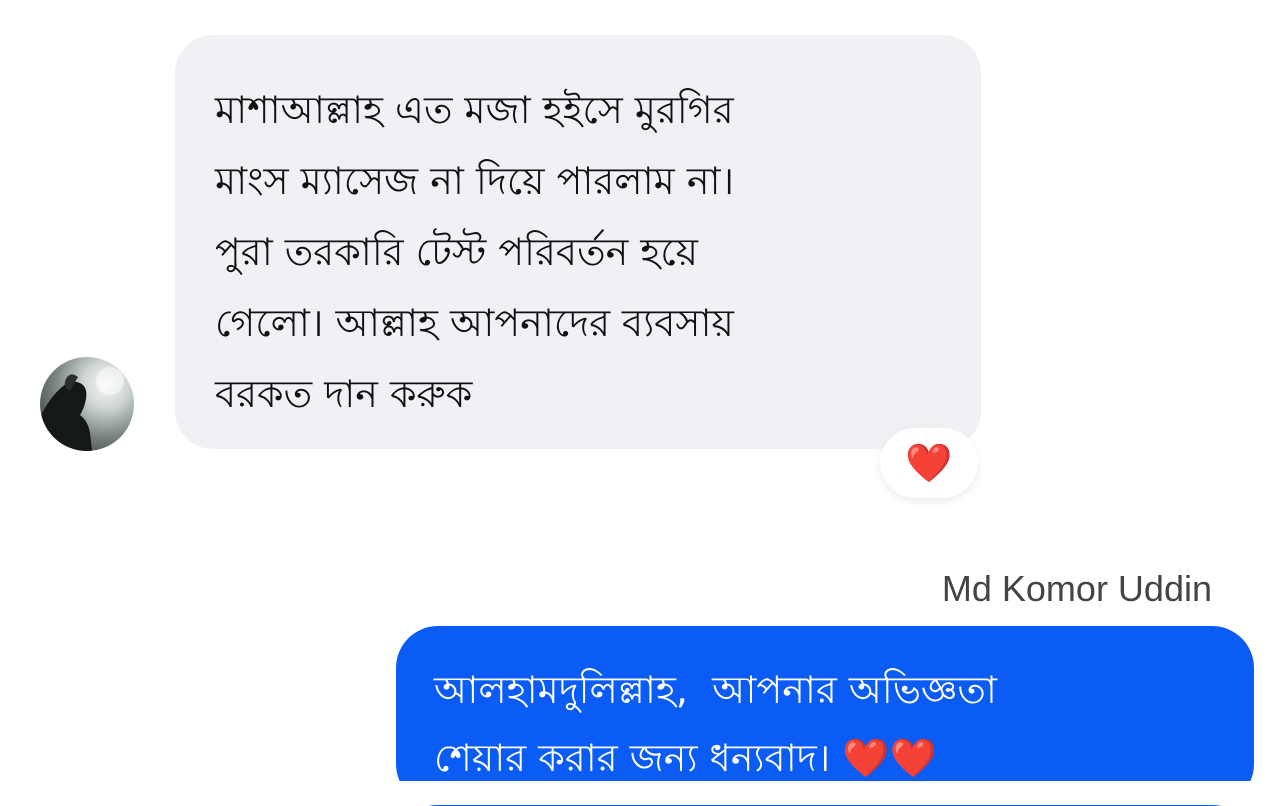 The image size is (1280, 806). Describe the element at coordinates (1076, 588) in the screenshot. I see `sender-name: Md Komor Uddin` at that location.